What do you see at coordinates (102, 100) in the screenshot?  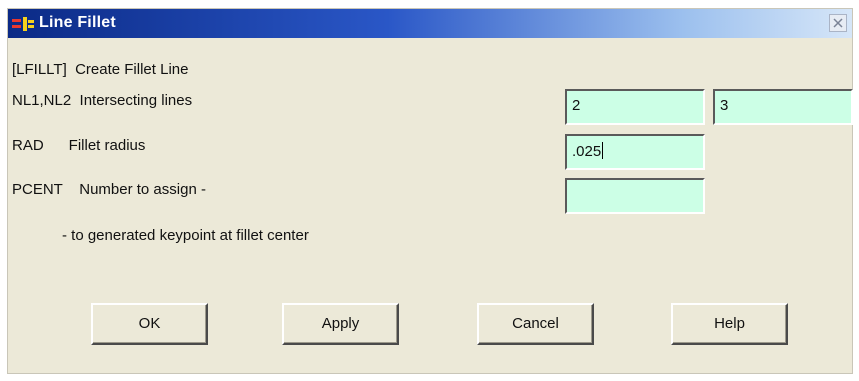 I see `nl-label: NL1,NL2 Intersecting lines` at bounding box center [102, 100].